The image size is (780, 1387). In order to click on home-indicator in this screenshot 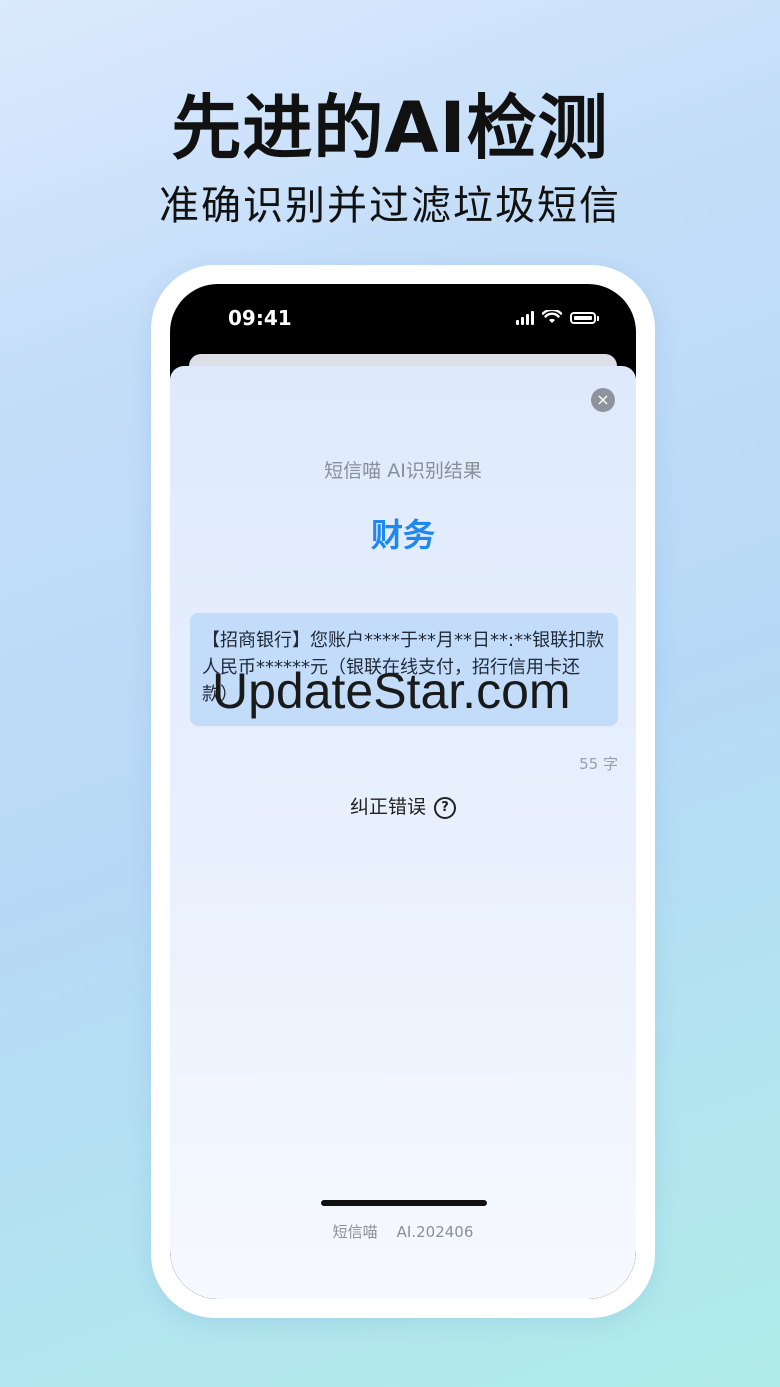, I will do `click(404, 1203)`.